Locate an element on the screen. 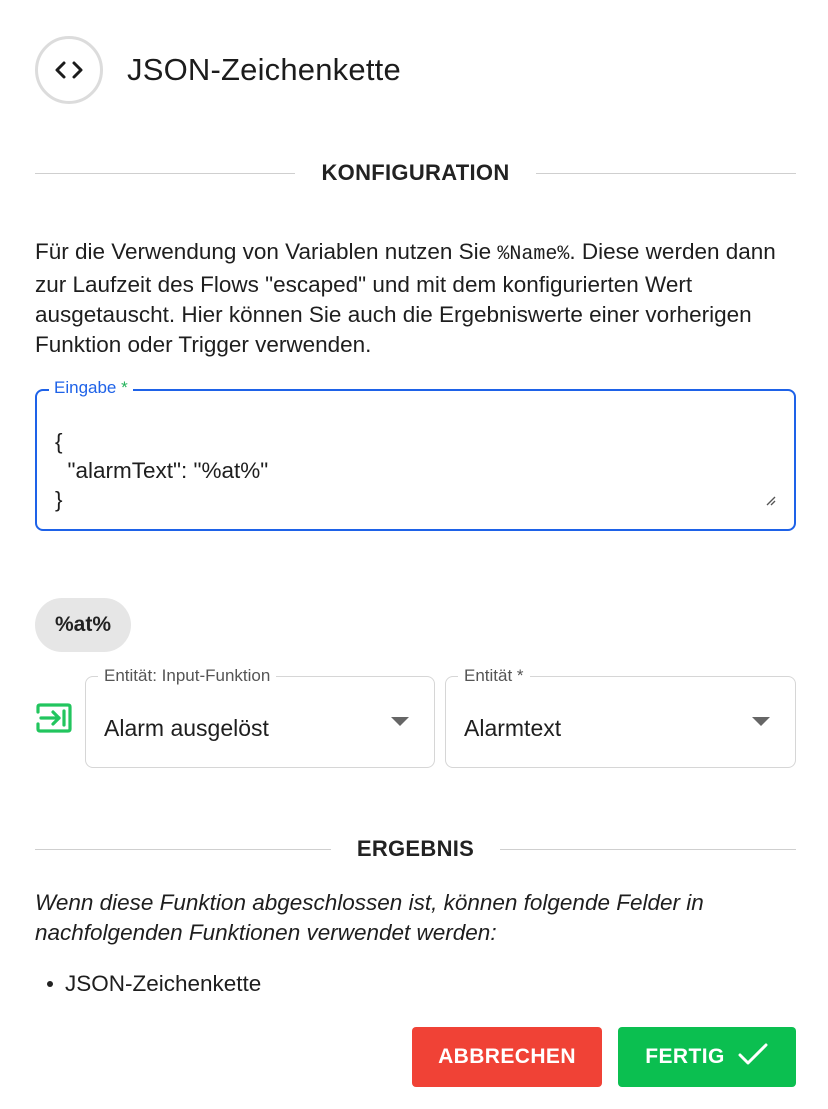  dialog-title: JSON-Zeichenkette is located at coordinates (264, 69).